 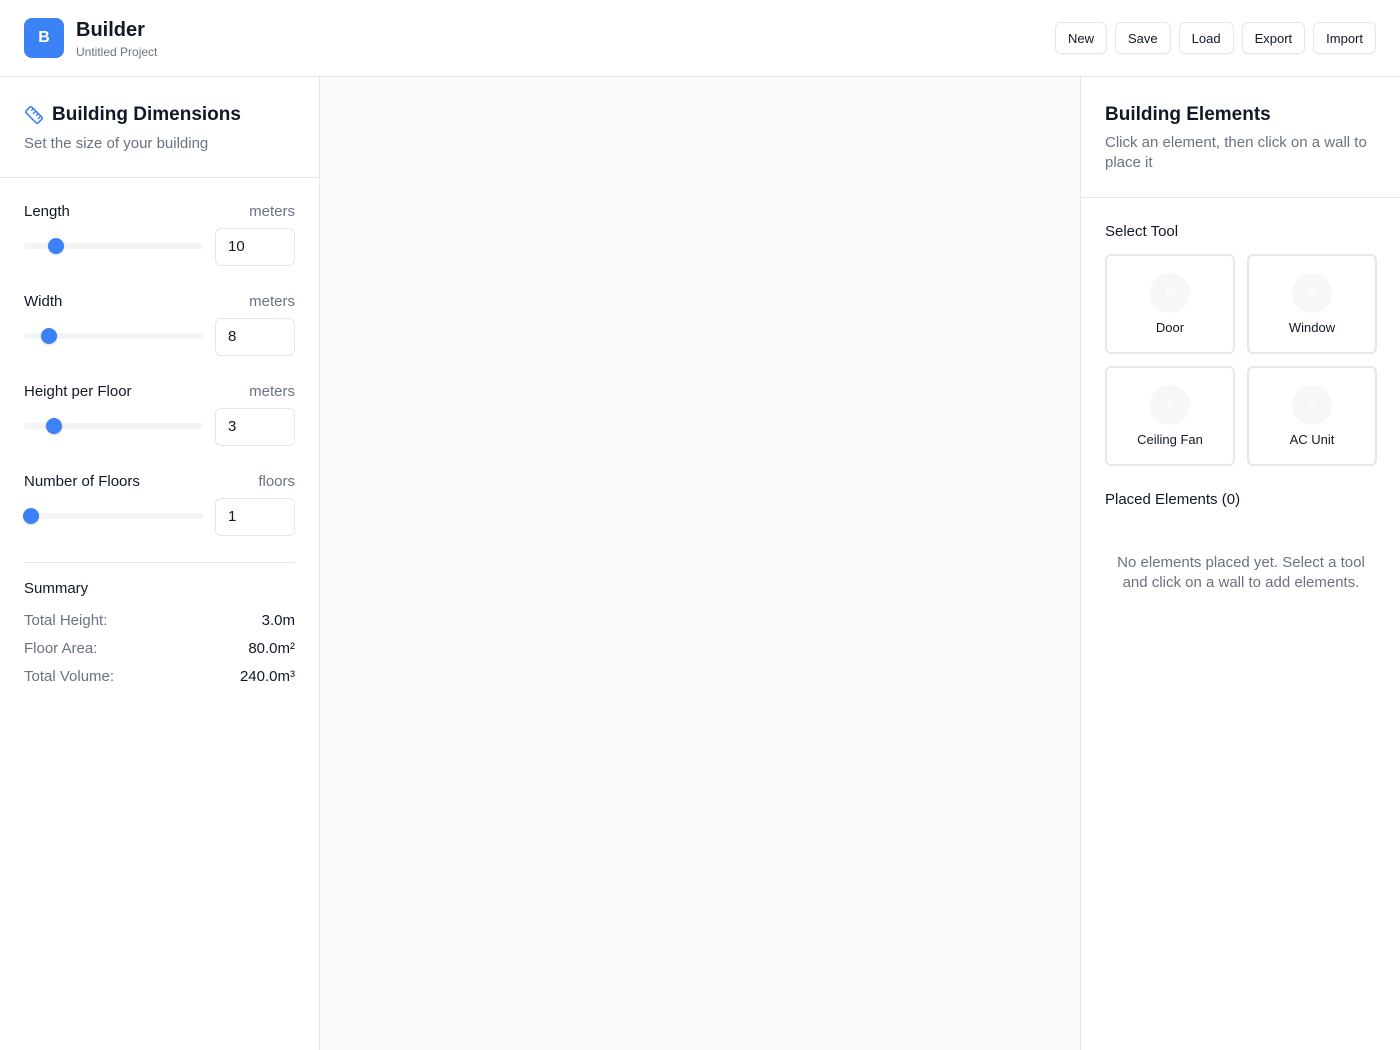 What do you see at coordinates (1170, 405) in the screenshot?
I see `fan-icon: F` at bounding box center [1170, 405].